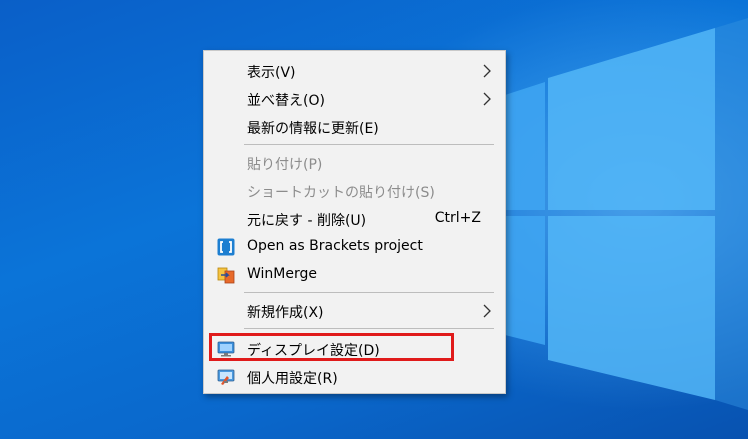 The width and height of the screenshot is (748, 439). I want to click on menu-item-paste: 貼り付け(P), so click(354, 163).